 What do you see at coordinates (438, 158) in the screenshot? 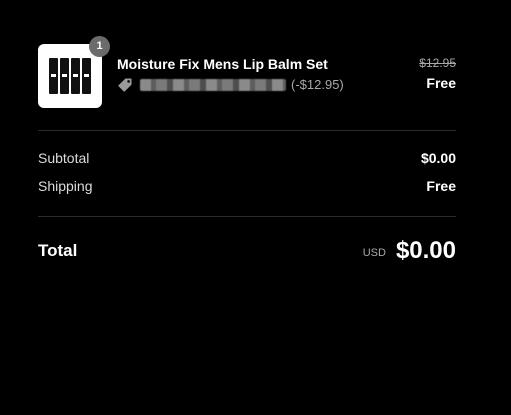
I see `subtotal-value: $0.00` at bounding box center [438, 158].